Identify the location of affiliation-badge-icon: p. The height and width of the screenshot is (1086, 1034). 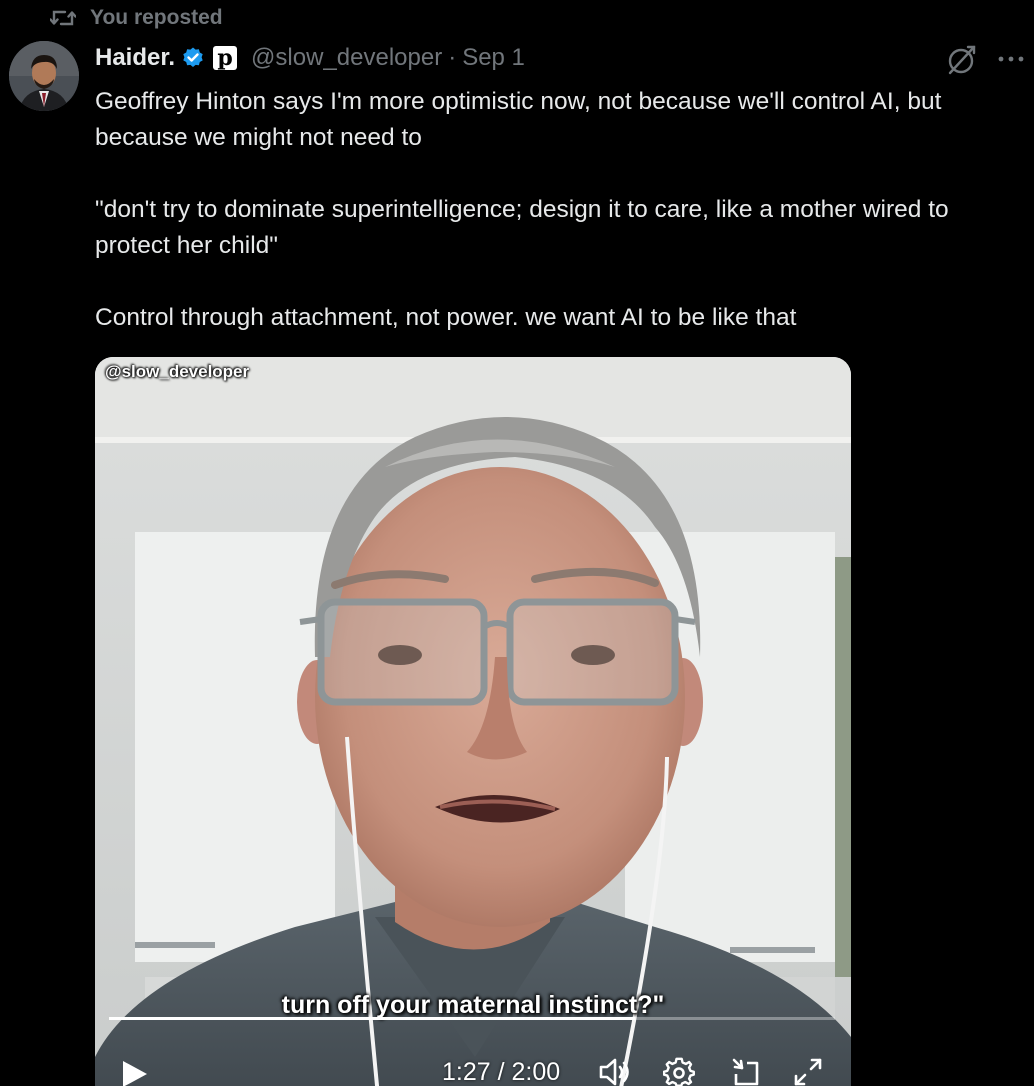
(225, 58).